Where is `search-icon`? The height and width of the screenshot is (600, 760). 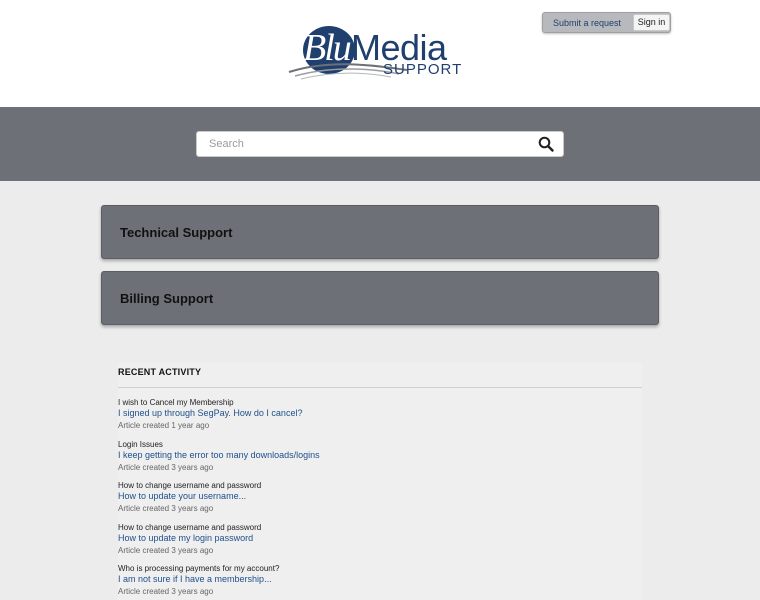
search-icon is located at coordinates (546, 144).